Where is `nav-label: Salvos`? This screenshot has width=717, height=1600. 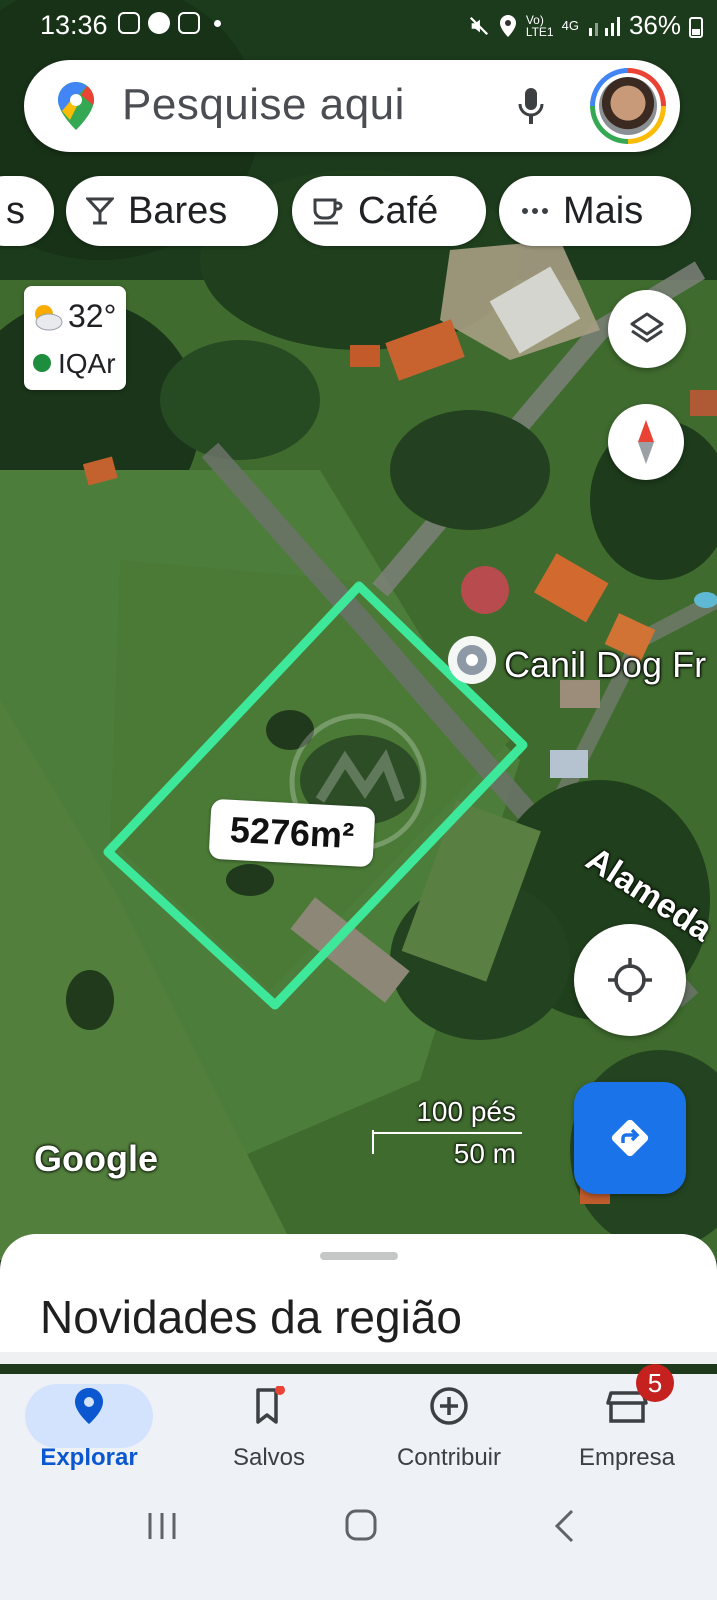
nav-label: Salvos is located at coordinates (269, 1457).